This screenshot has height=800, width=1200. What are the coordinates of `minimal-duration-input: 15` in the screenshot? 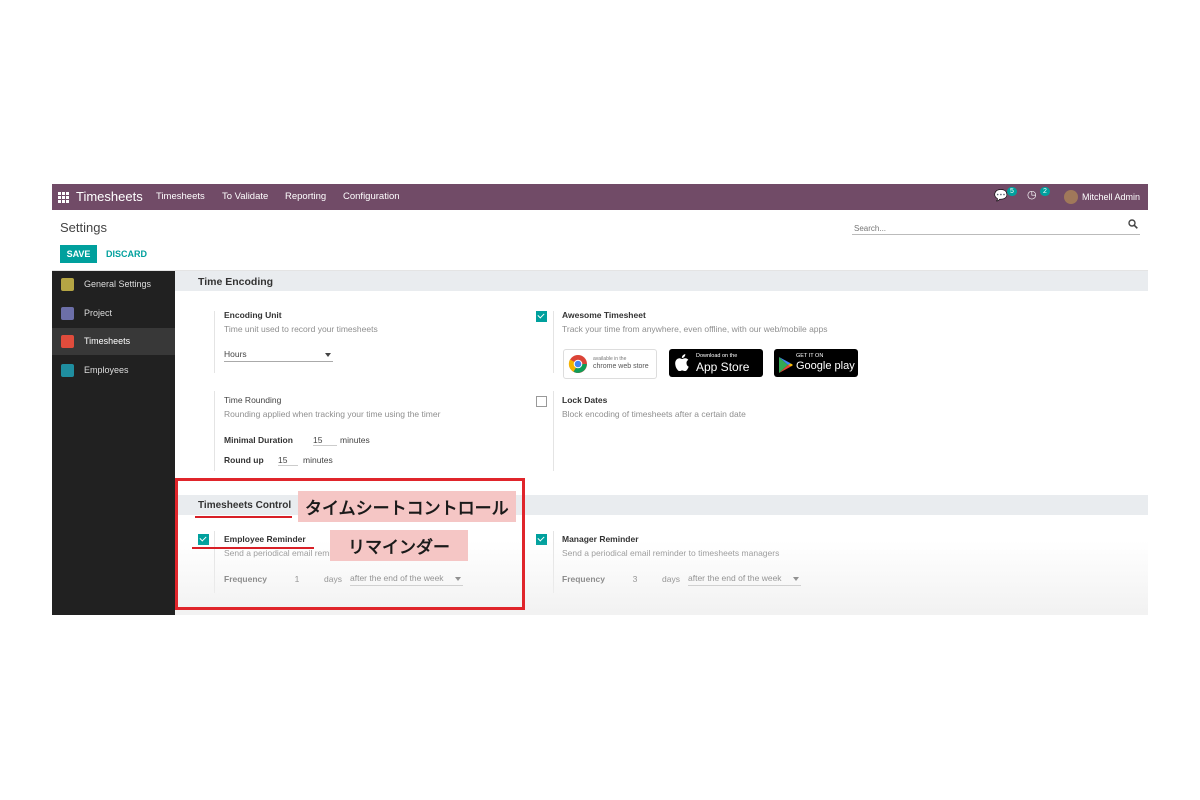 It's located at (325, 440).